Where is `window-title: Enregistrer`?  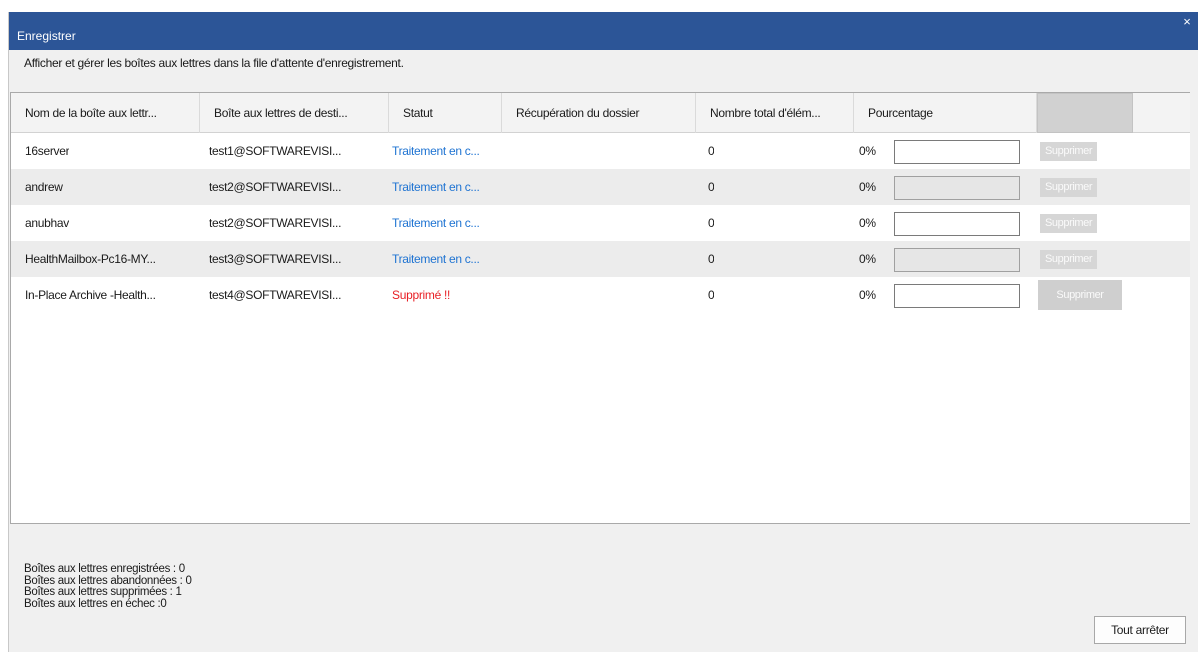 window-title: Enregistrer is located at coordinates (46, 36).